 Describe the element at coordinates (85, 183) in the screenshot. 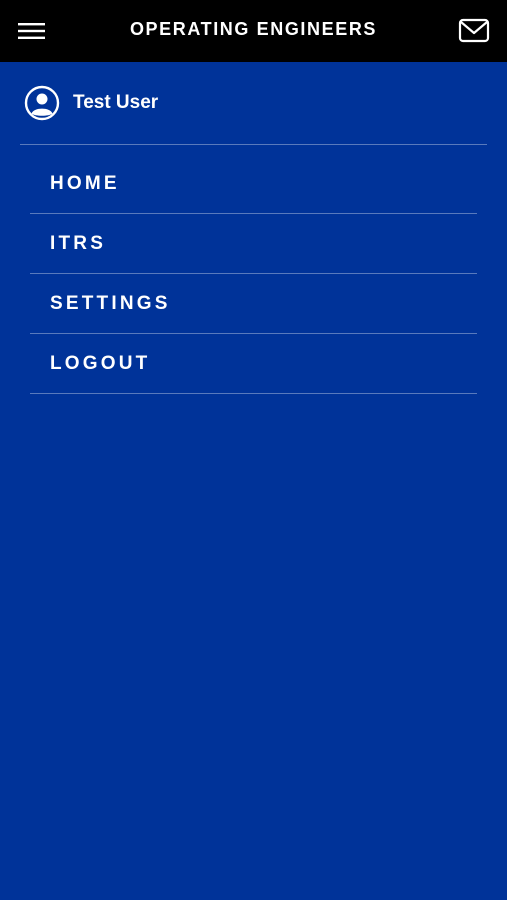

I see `menu-item-label: HOME` at that location.